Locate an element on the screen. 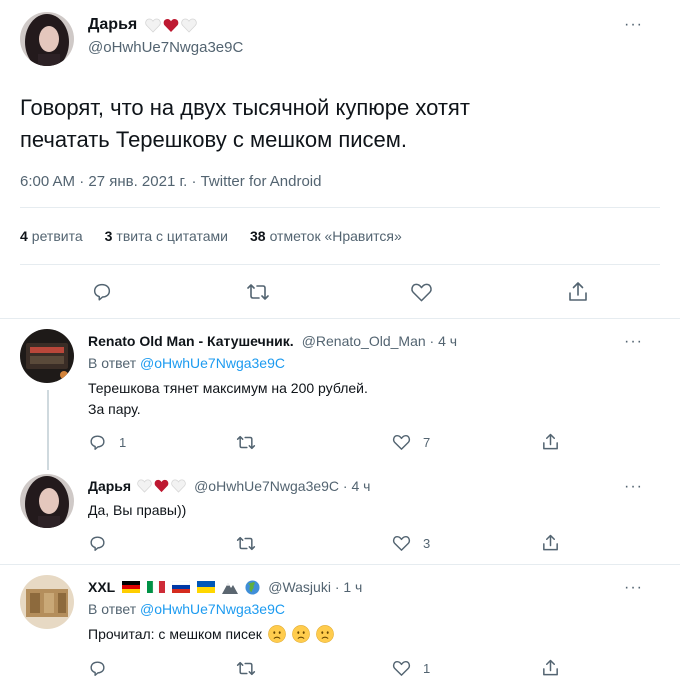 The image size is (680, 700). like-stat-label: отметок «Нравится» is located at coordinates (335, 236).